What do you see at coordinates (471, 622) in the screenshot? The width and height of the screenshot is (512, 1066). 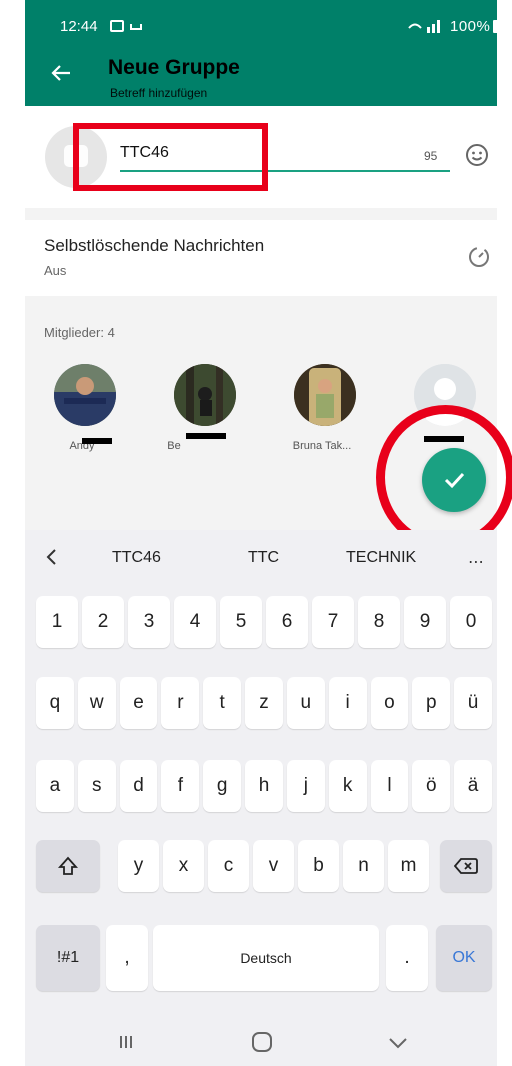 I see `key-0: 0` at bounding box center [471, 622].